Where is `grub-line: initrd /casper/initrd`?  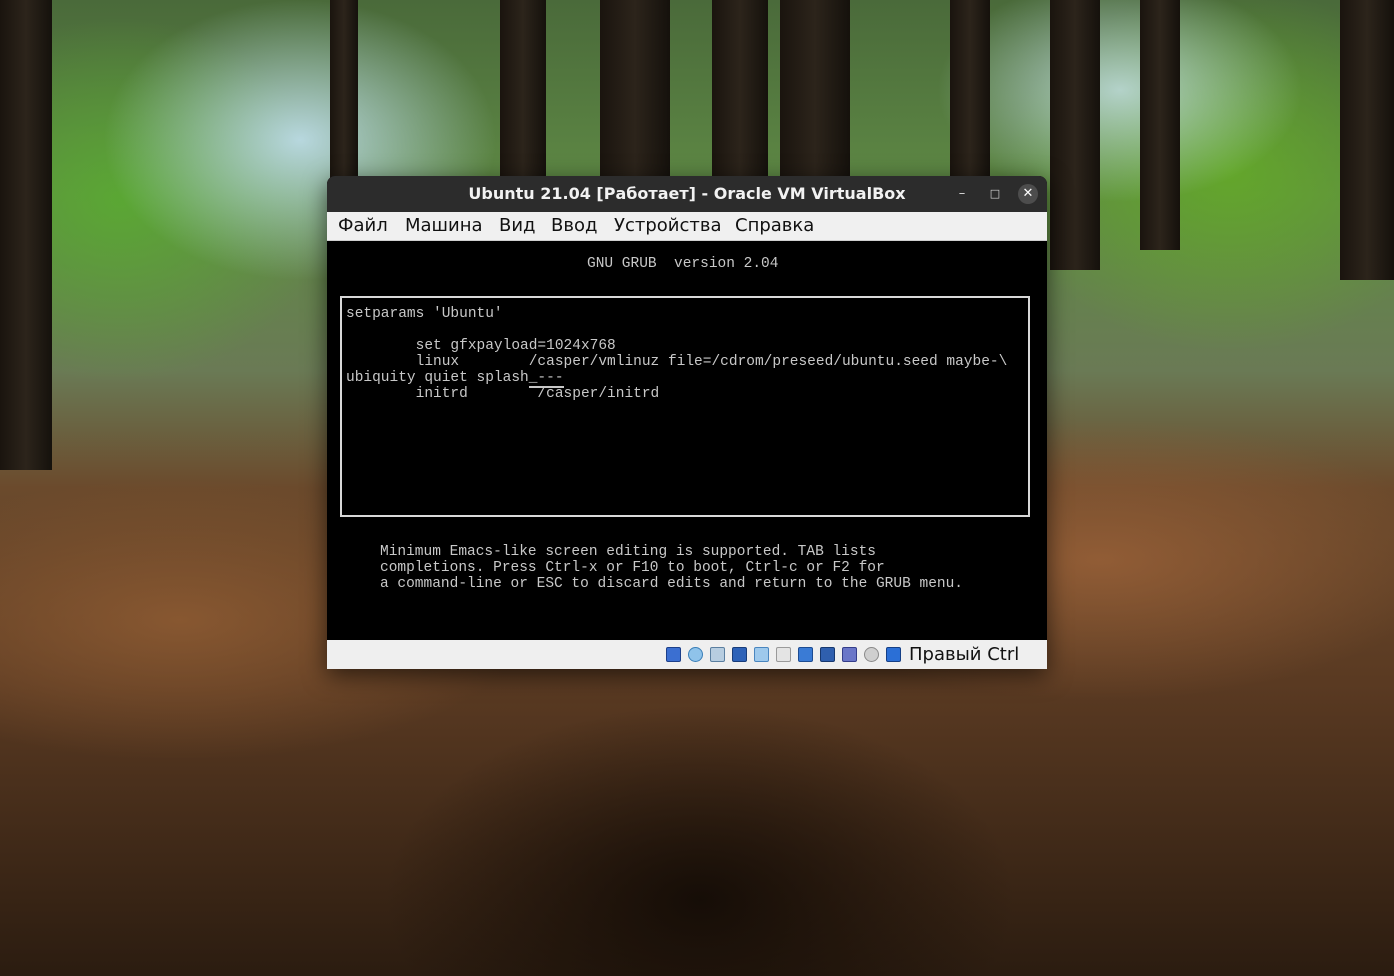 grub-line: initrd /casper/initrd is located at coordinates (503, 394).